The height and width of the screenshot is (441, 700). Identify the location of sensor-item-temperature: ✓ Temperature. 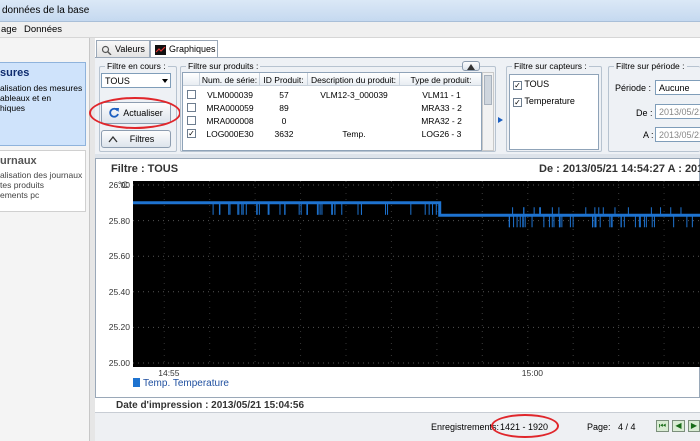
(544, 101).